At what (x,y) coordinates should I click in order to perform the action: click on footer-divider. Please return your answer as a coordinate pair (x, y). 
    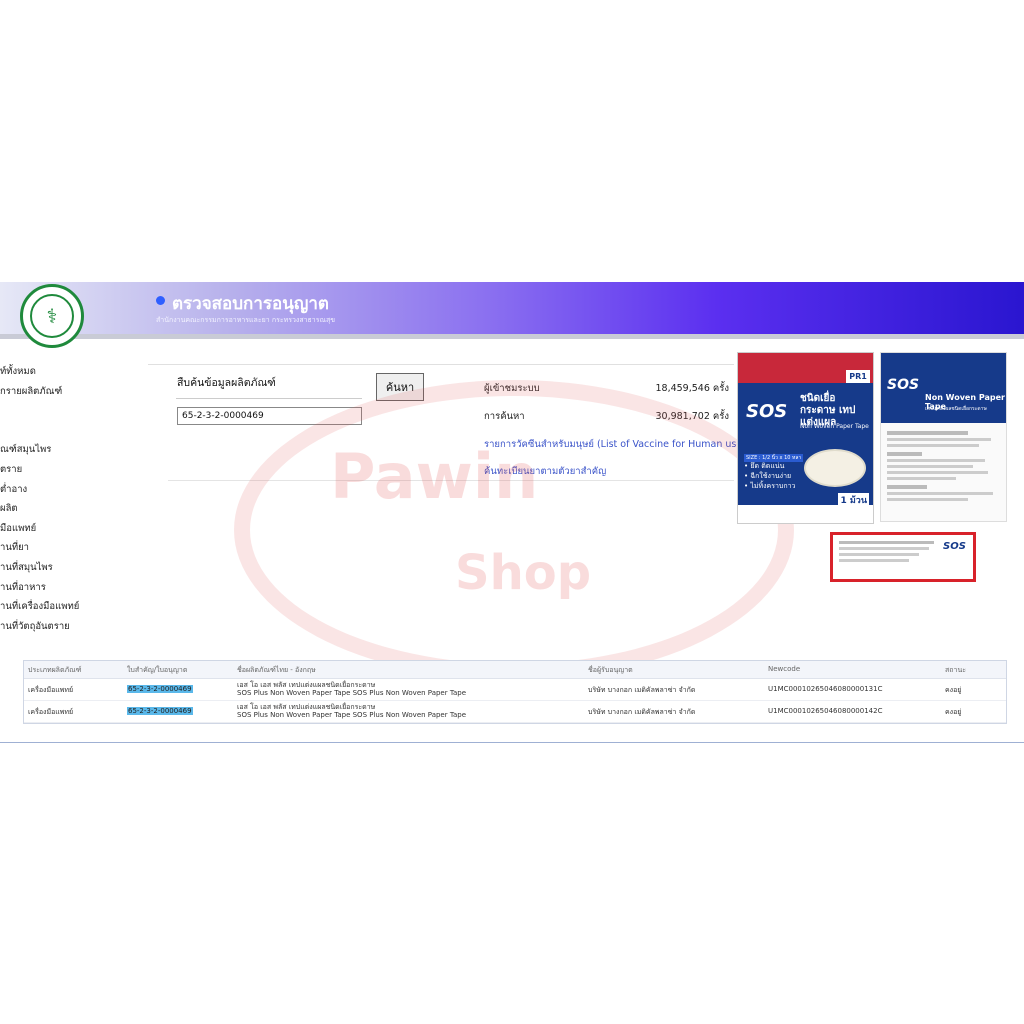
    Looking at the image, I should click on (512, 742).